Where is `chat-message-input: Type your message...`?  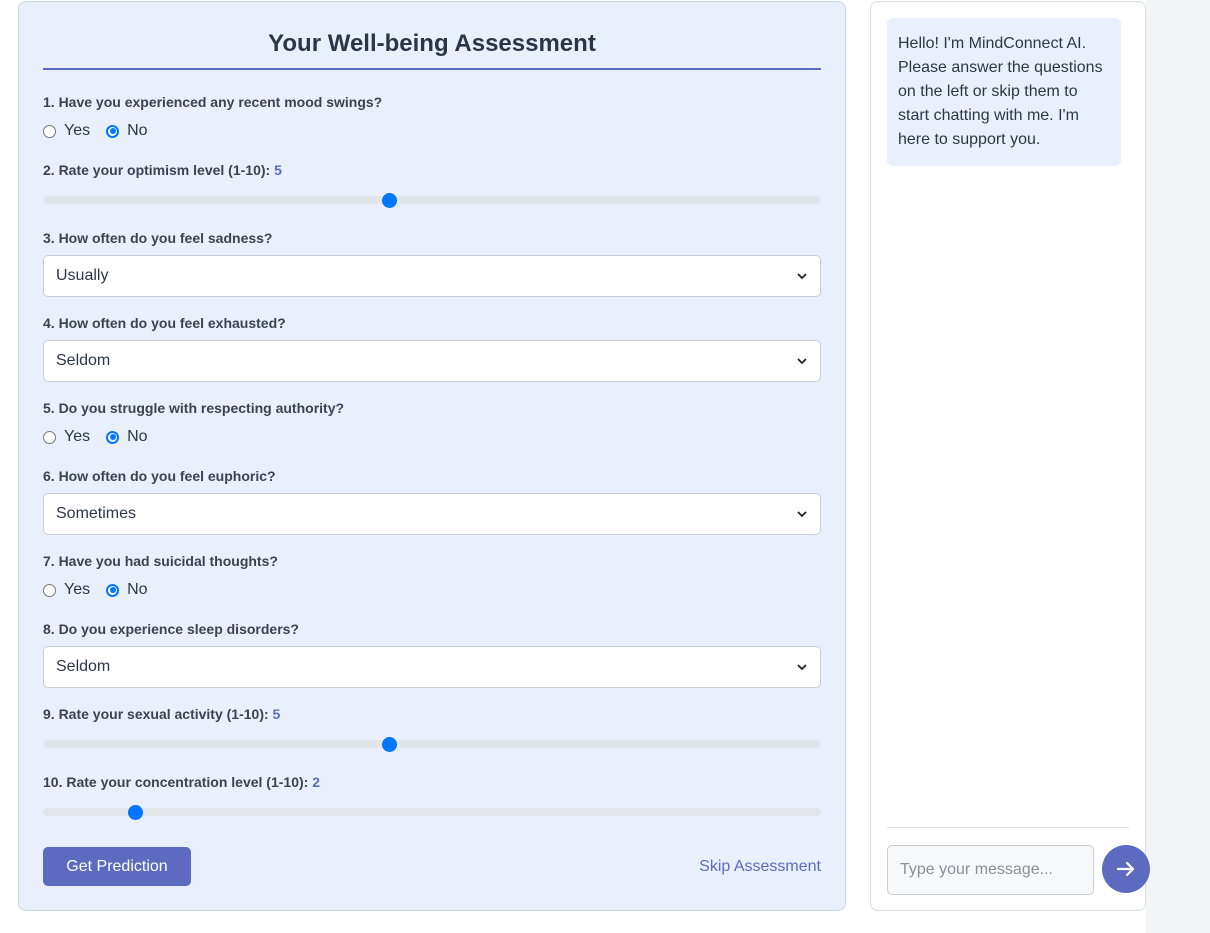 chat-message-input: Type your message... is located at coordinates (990, 870).